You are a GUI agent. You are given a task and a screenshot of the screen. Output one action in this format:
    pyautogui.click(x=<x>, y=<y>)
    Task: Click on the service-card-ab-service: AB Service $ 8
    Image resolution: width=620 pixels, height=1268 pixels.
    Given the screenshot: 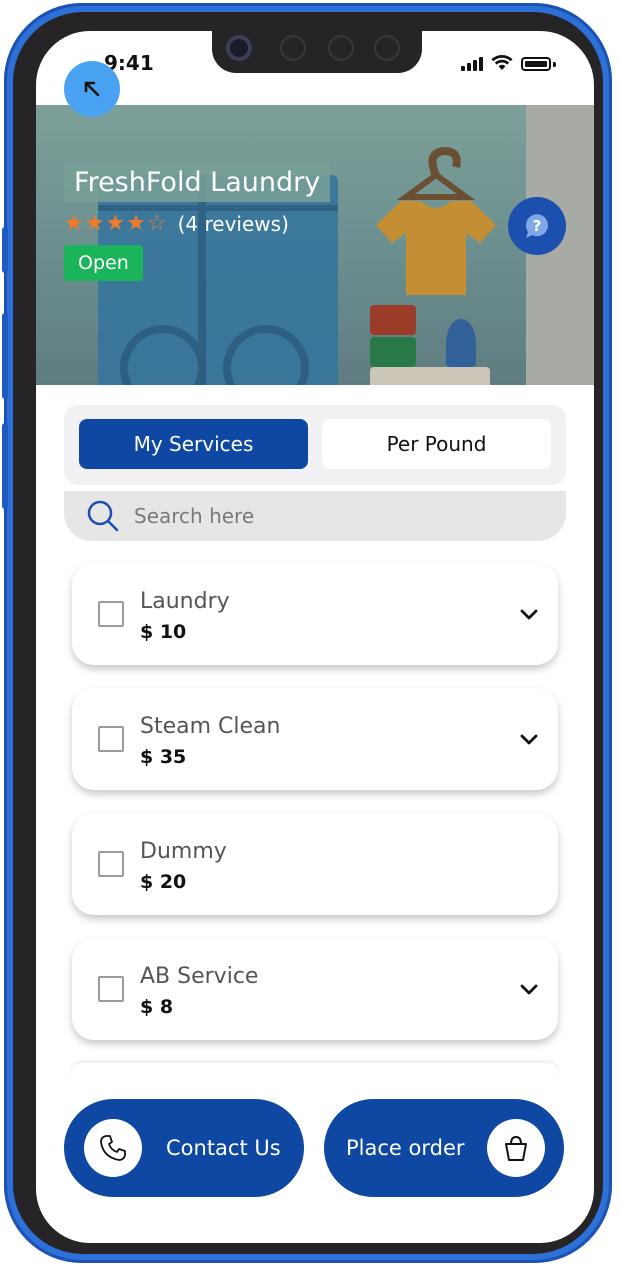 What is the action you would take?
    pyautogui.click(x=315, y=989)
    